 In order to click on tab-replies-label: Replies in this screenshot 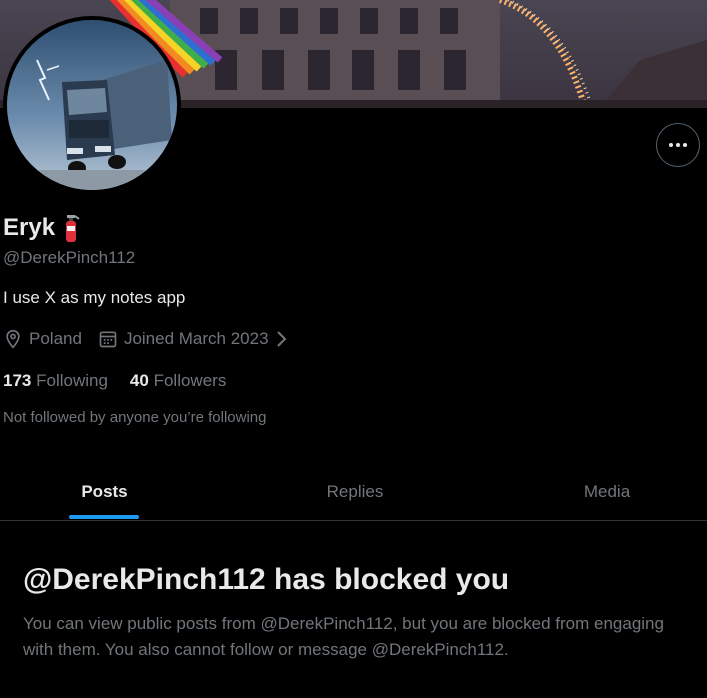, I will do `click(355, 491)`.